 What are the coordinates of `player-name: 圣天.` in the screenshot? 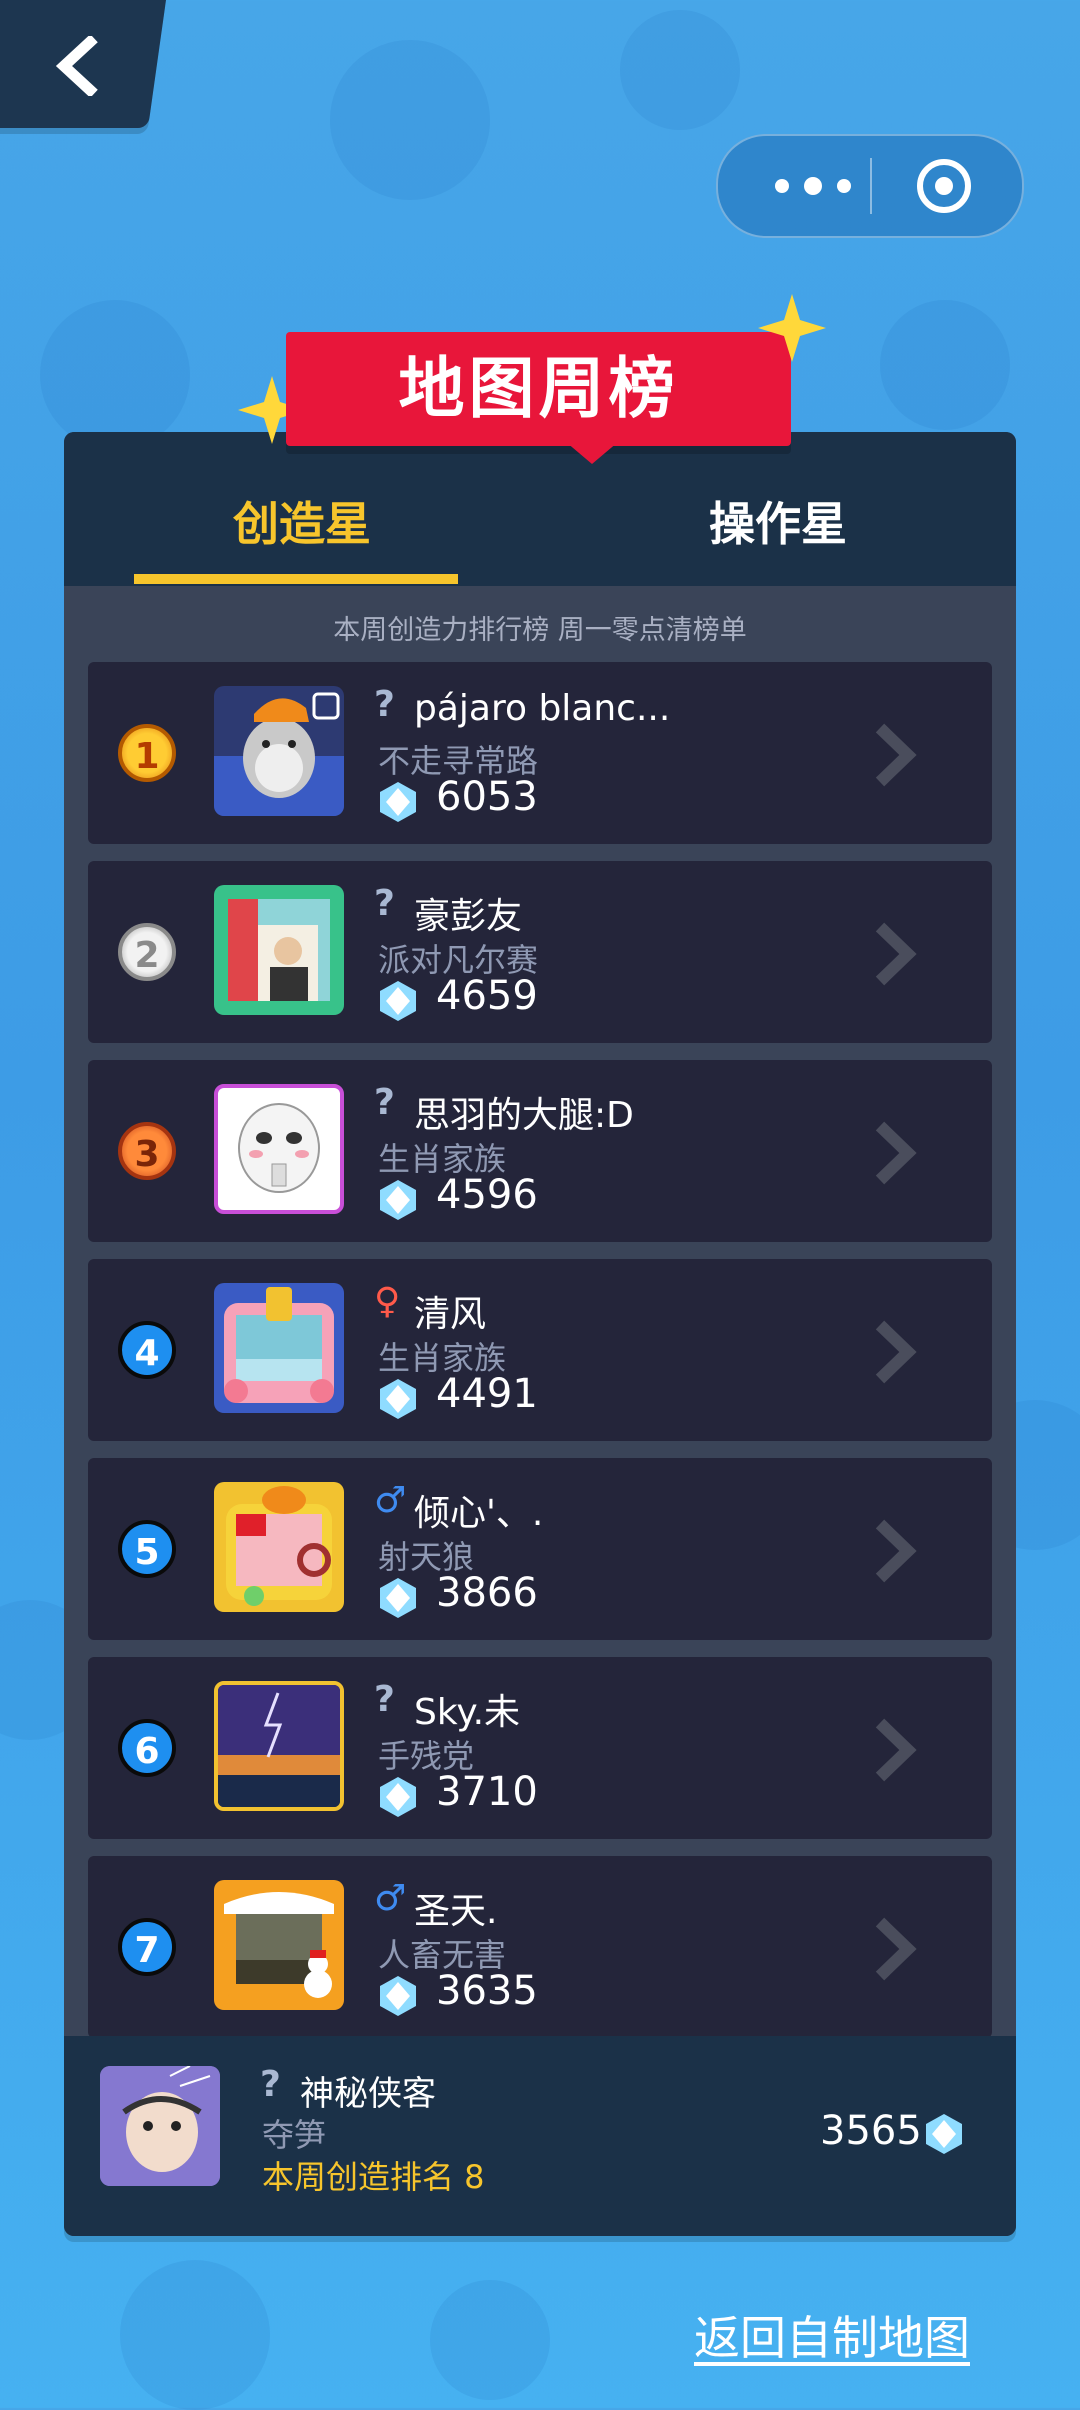 It's located at (456, 1911).